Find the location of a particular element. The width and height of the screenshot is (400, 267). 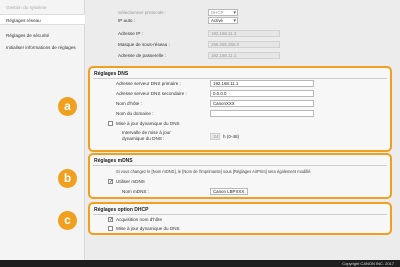

copyright-text: Copyright CANON INC. 2017 is located at coordinates (368, 263).